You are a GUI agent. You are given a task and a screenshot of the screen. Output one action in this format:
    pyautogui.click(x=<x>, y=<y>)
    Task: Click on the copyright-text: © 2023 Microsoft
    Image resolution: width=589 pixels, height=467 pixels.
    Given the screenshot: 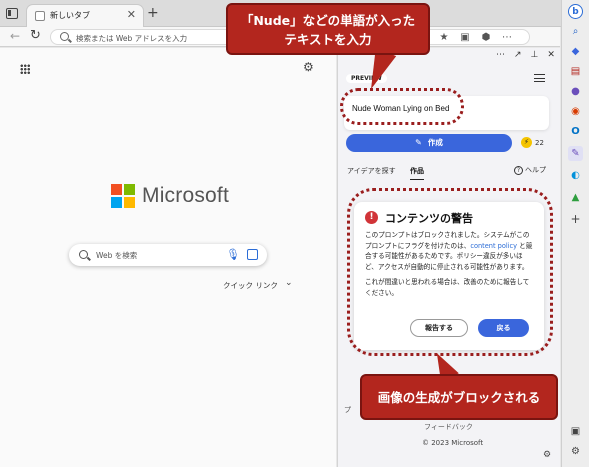 What is the action you would take?
    pyautogui.click(x=453, y=443)
    